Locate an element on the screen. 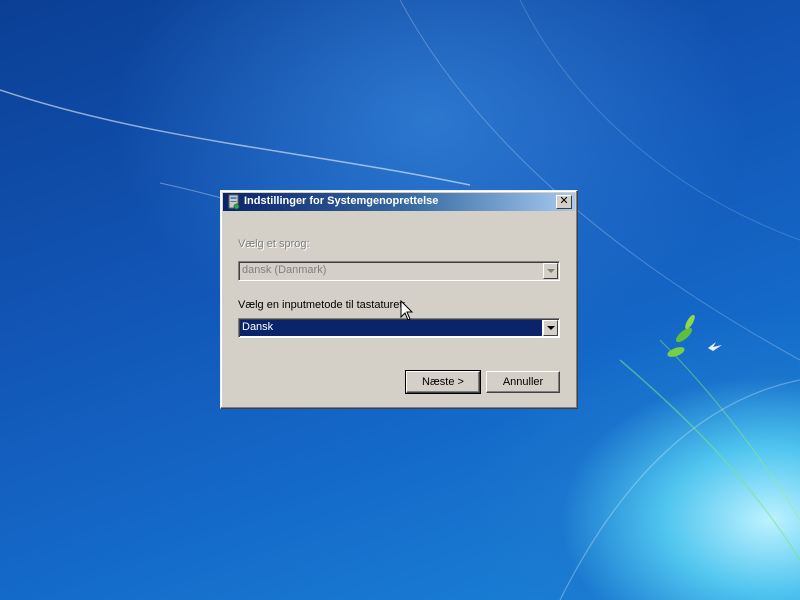  language-label: Vælg et sprog: is located at coordinates (274, 244).